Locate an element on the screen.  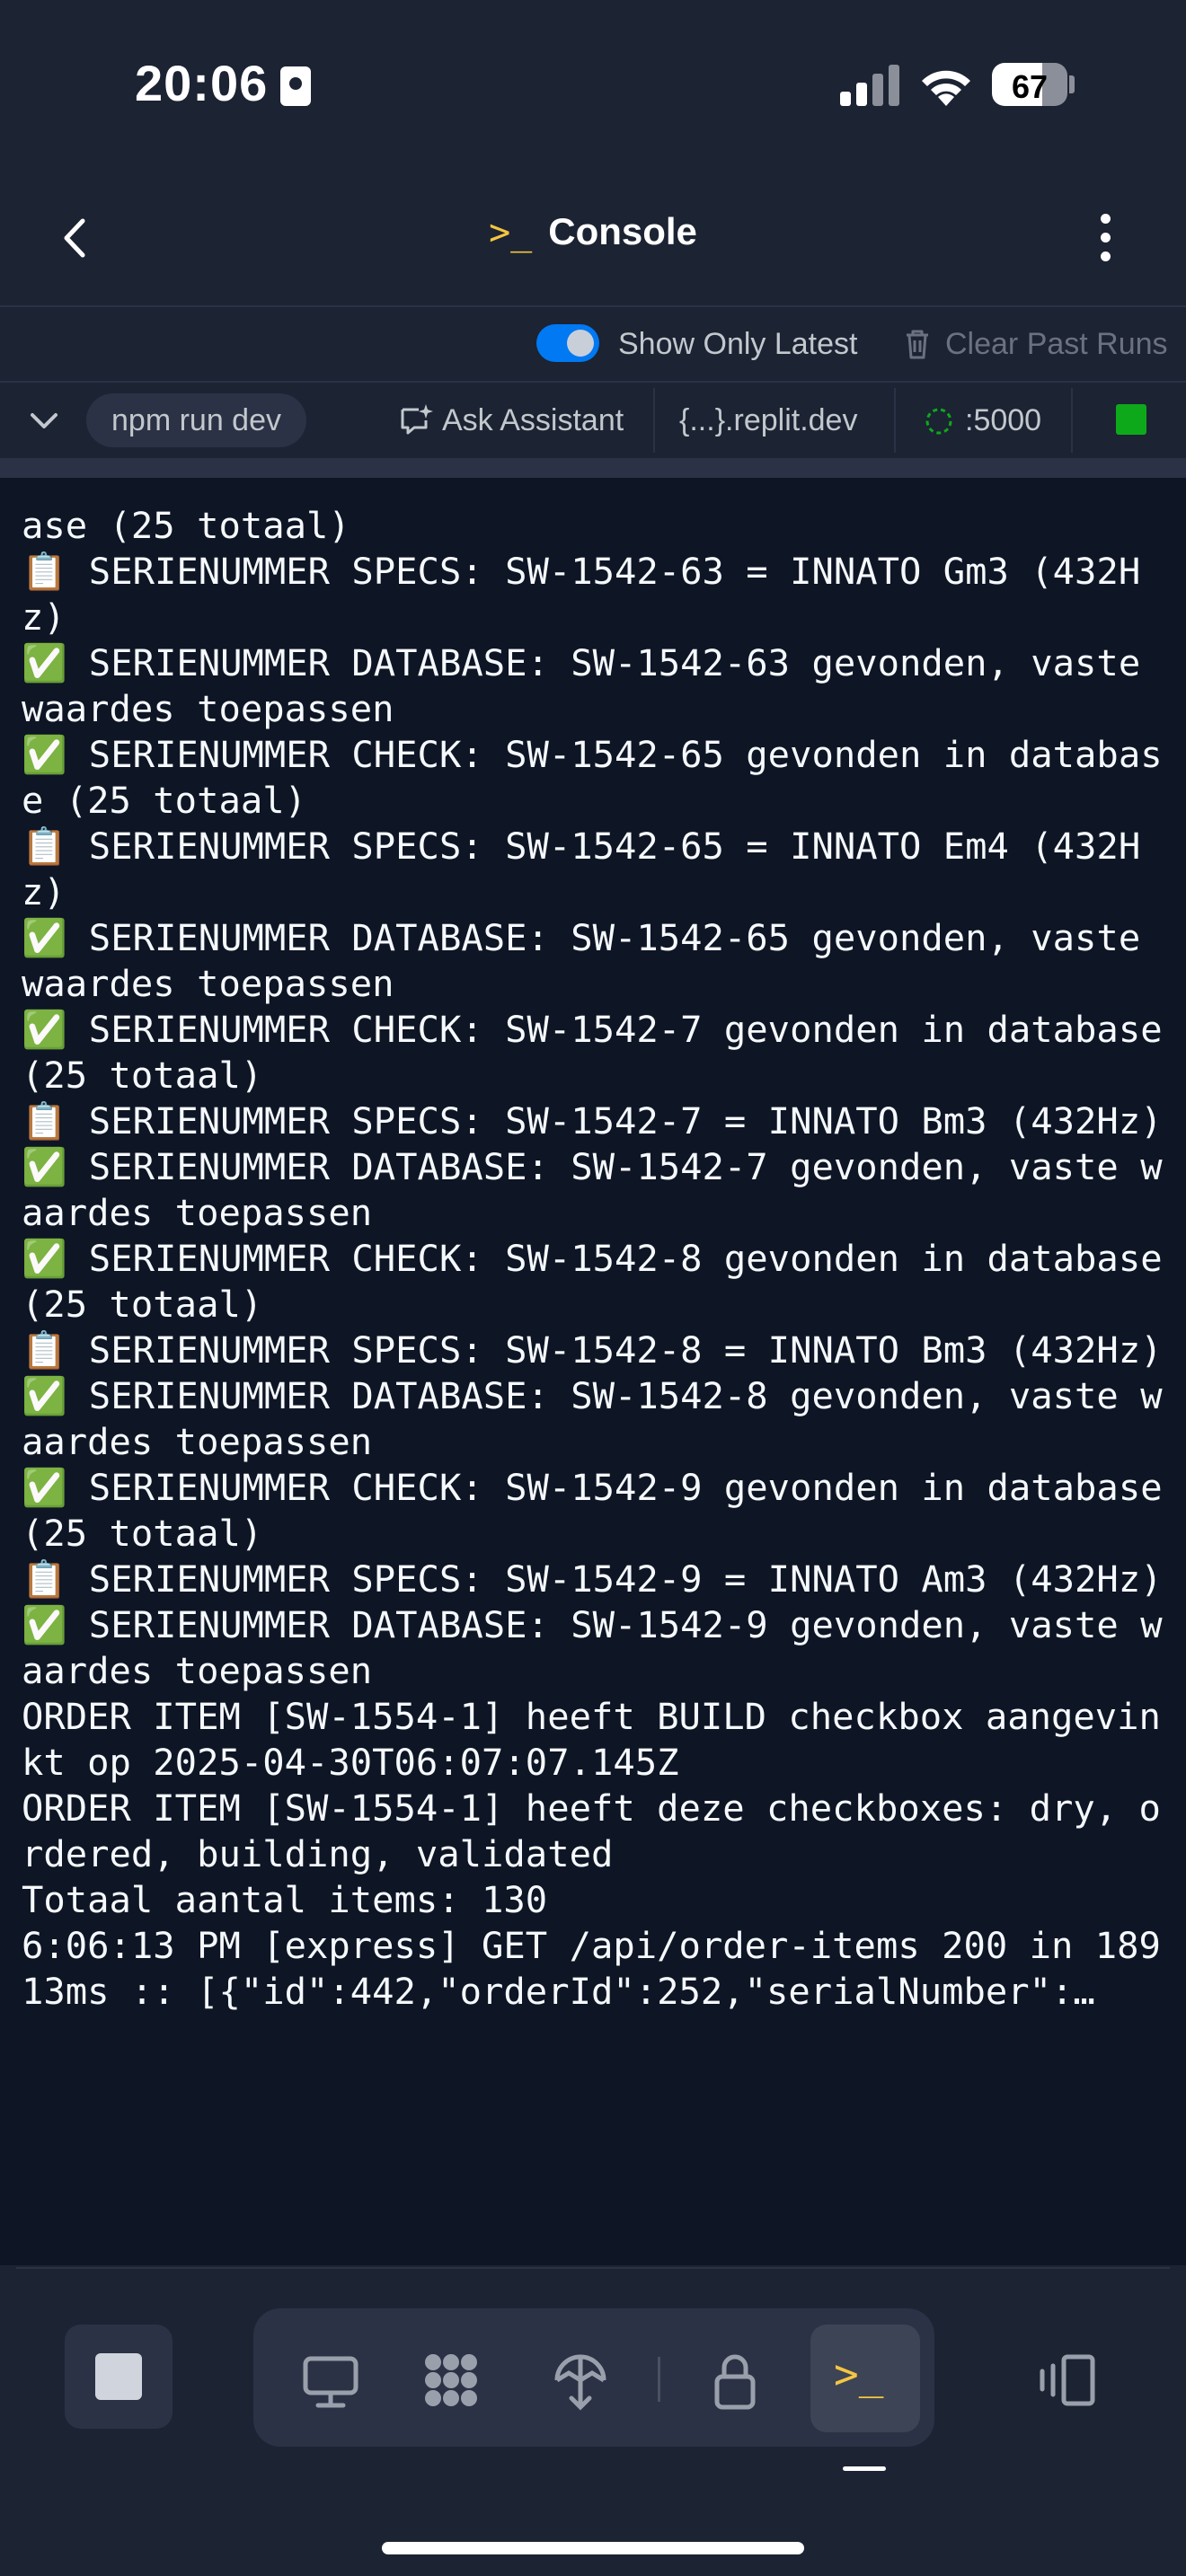
battery-level: 67 is located at coordinates (1030, 86).